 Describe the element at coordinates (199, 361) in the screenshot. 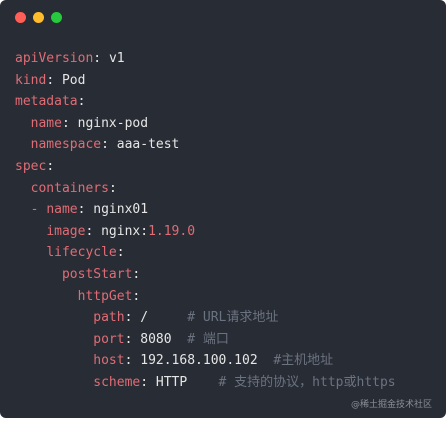

I see `yaml-value: 192.168.100.102` at that location.